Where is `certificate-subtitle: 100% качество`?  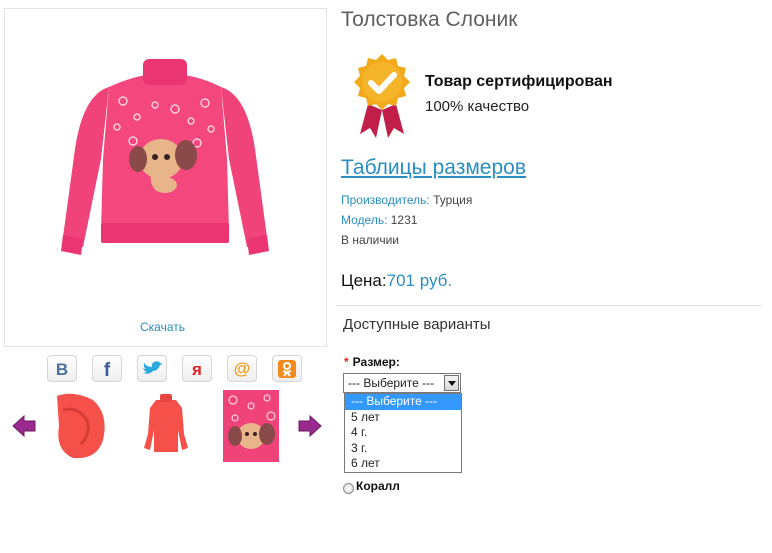
certificate-subtitle: 100% качество is located at coordinates (477, 106).